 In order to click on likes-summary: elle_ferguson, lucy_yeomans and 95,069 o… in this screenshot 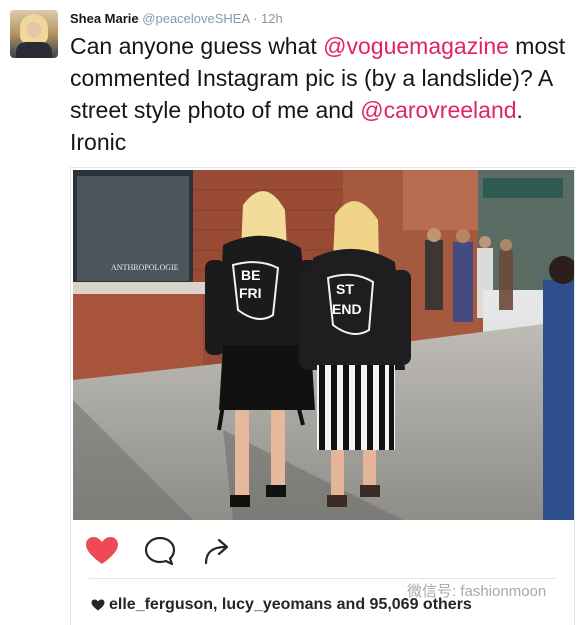, I will do `click(281, 605)`.